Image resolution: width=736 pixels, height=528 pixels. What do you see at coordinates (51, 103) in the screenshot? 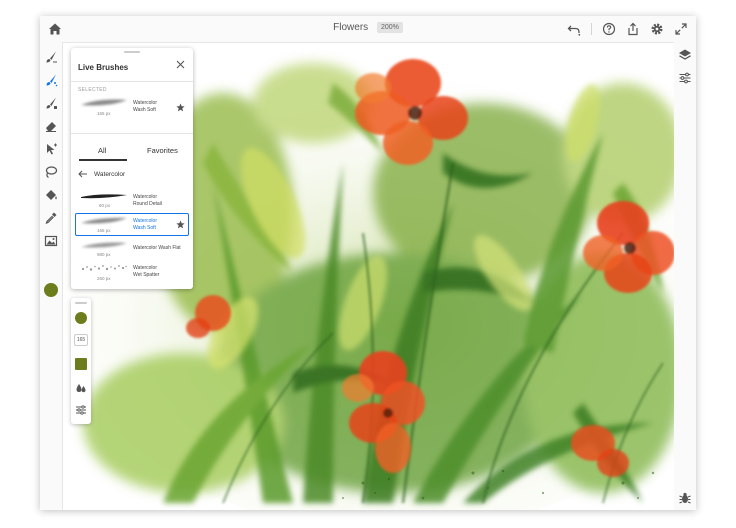
I see `pixel-brush-icon` at bounding box center [51, 103].